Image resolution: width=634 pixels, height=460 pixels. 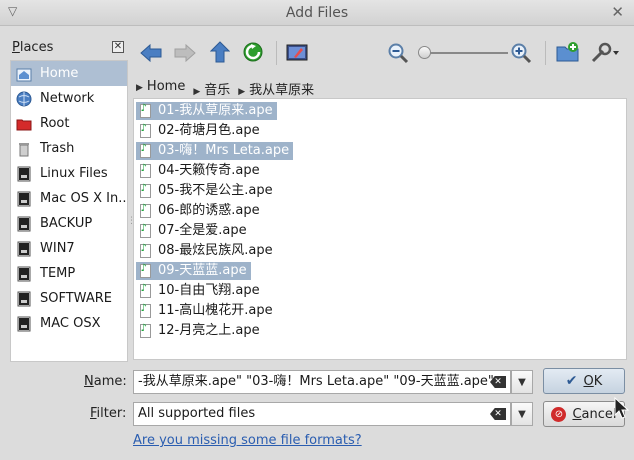 I want to click on breadcrumb-item: ▶ 我从草原来, so click(x=276, y=88).